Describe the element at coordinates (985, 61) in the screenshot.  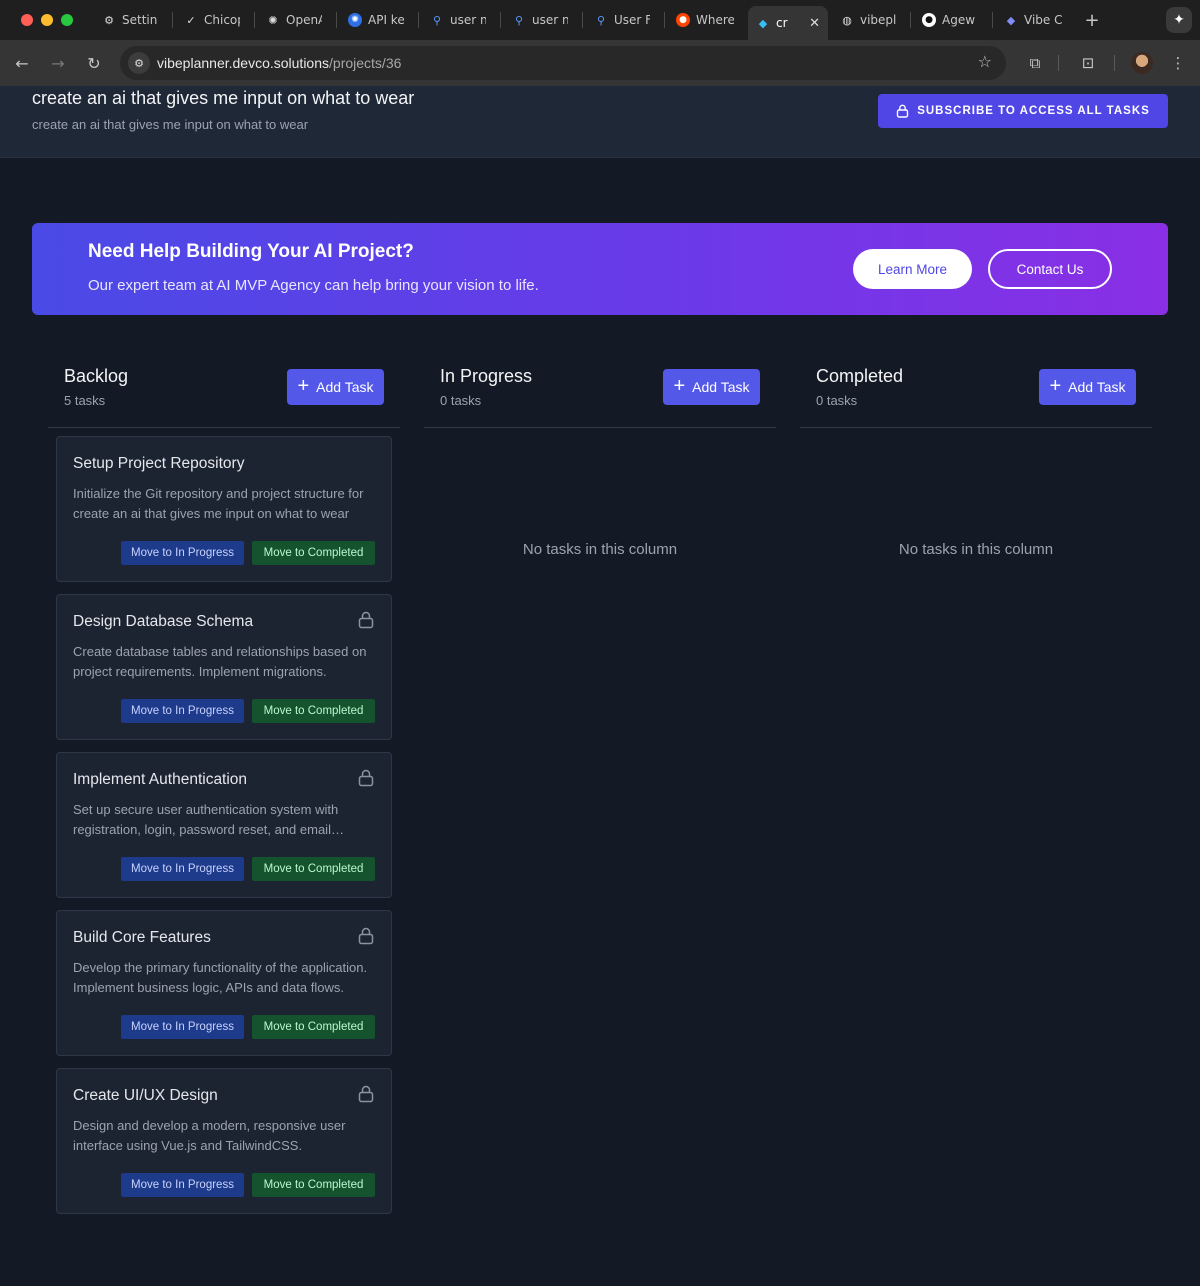
I see `bookmark-star-icon: ☆` at that location.